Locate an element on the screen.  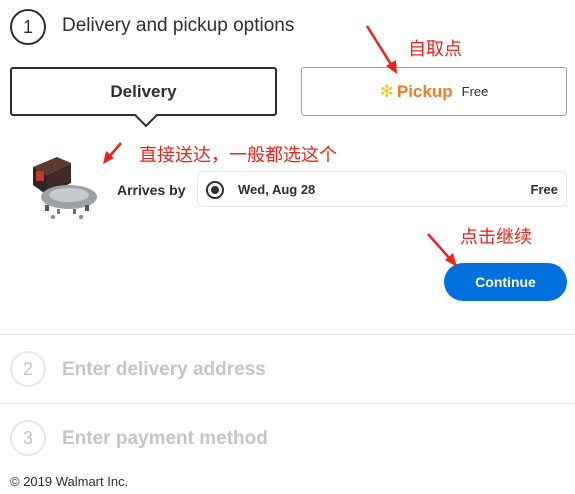
annotation-continue: 点击继续 is located at coordinates (496, 237).